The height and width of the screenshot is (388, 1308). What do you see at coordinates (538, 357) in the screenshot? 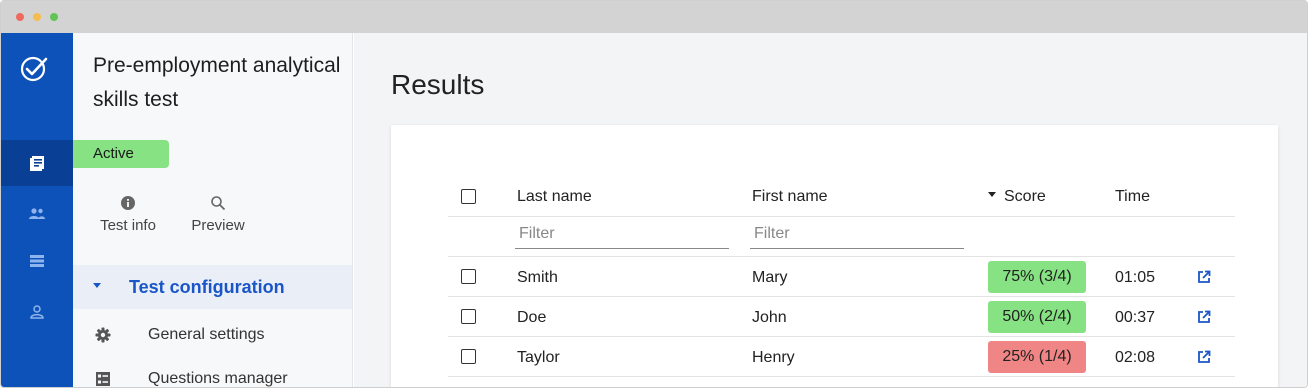
I see `last-name-cell: Taylor` at bounding box center [538, 357].